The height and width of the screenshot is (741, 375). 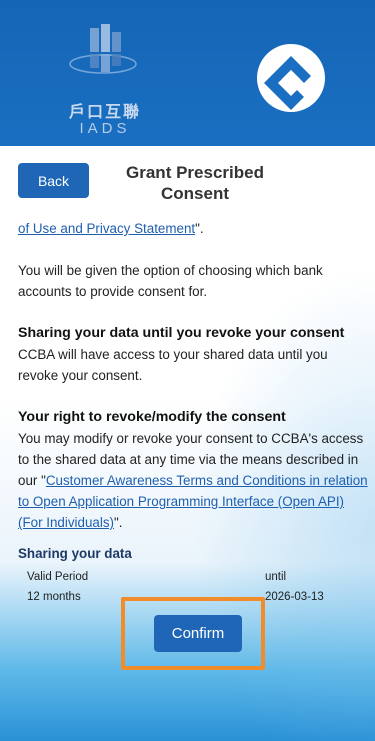 What do you see at coordinates (103, 49) in the screenshot?
I see `iads-mark-icon` at bounding box center [103, 49].